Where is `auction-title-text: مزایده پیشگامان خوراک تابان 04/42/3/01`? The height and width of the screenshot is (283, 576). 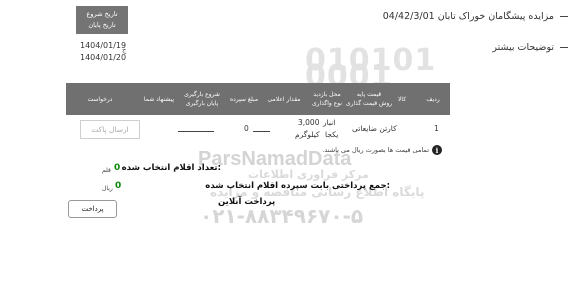
auction-title-text: مزایده پیشگامان خوراک تابان 04/42/3/01 is located at coordinates (468, 16).